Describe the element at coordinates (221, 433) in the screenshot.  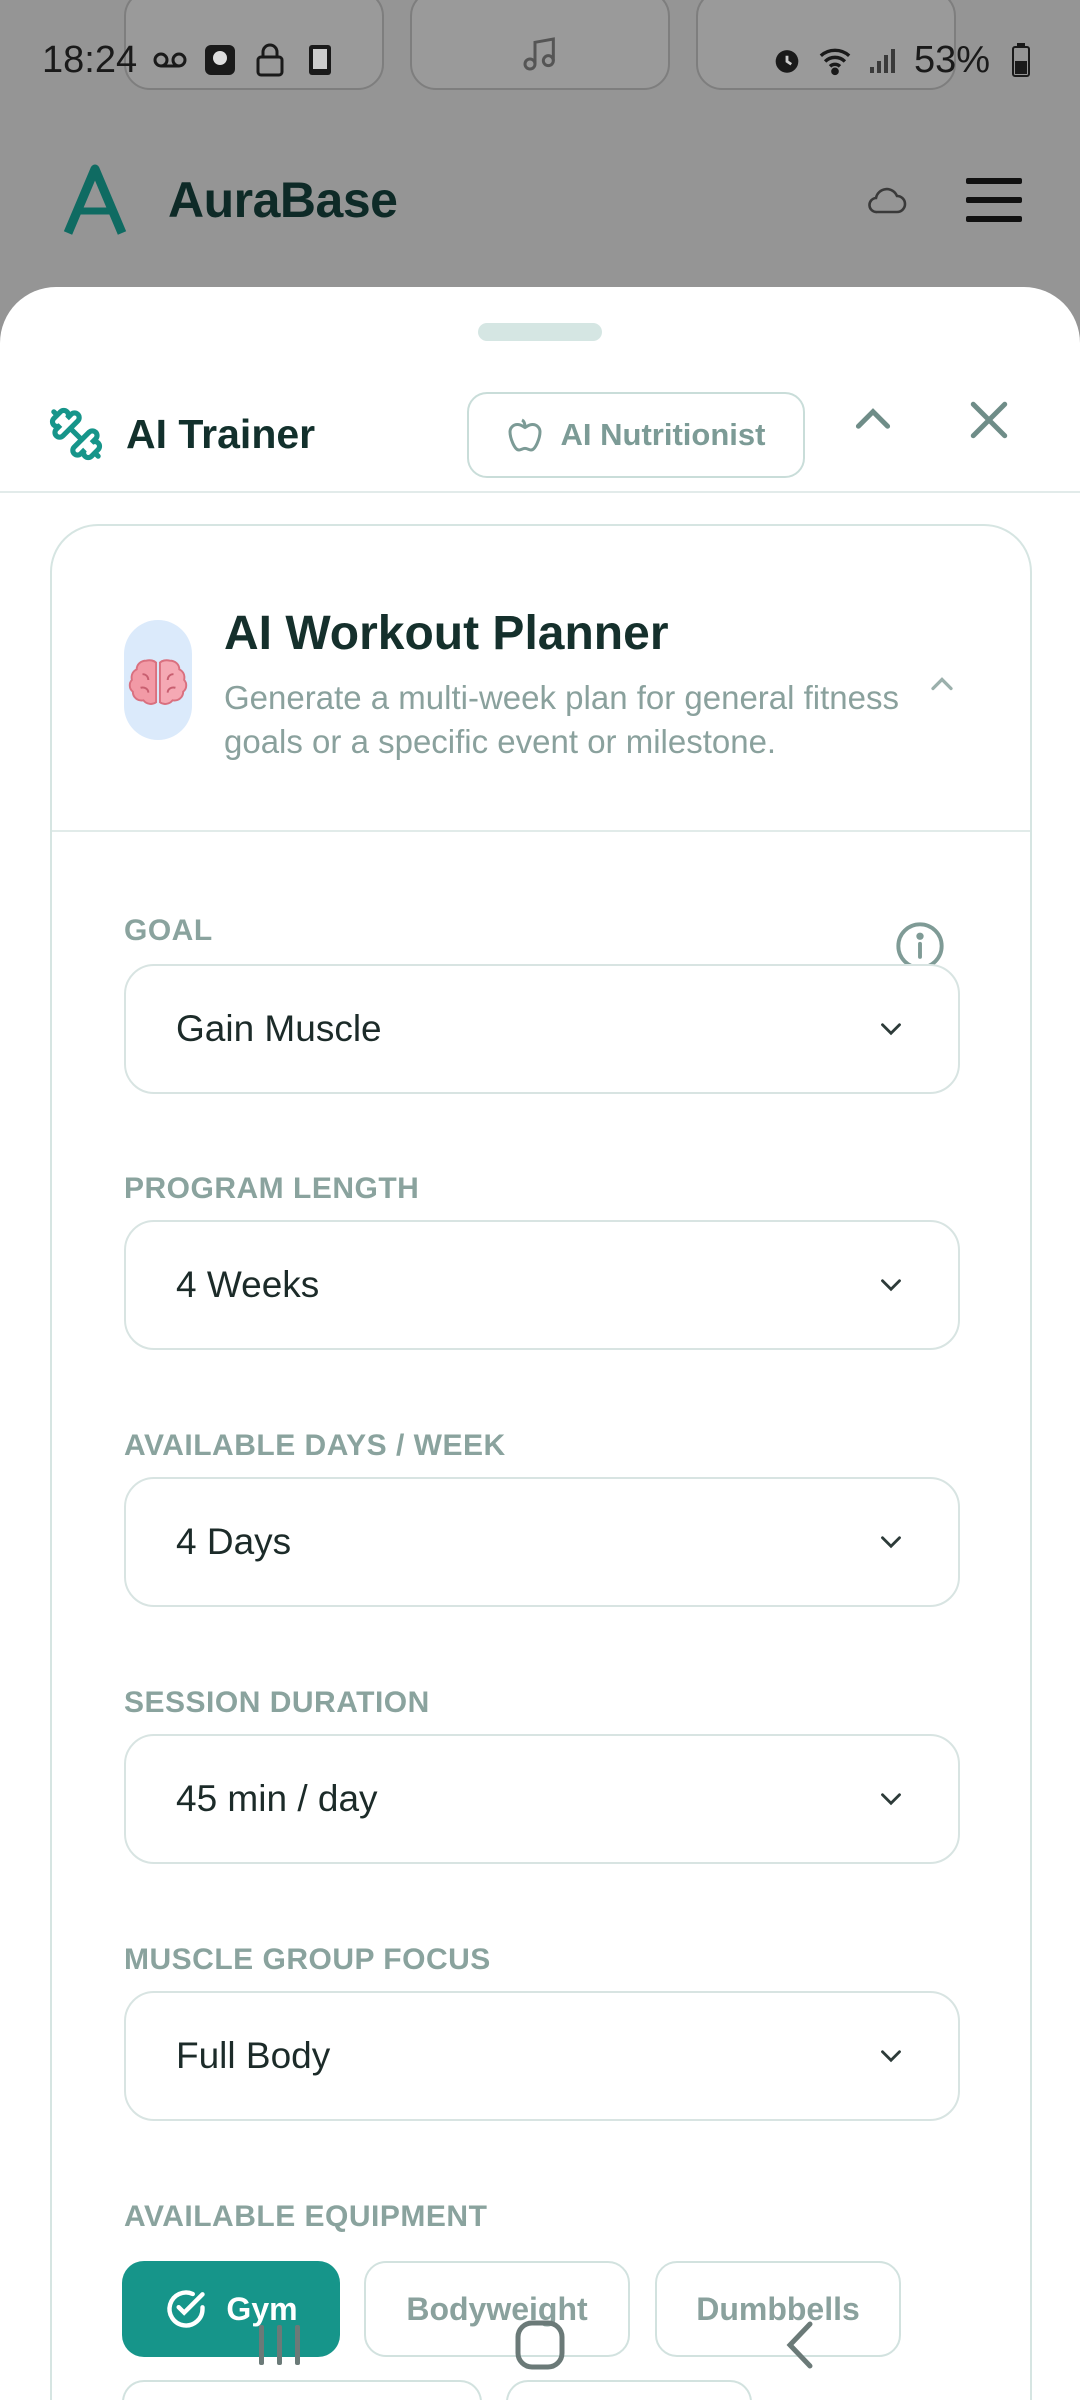
I see `sheet-title: AI Trainer` at that location.